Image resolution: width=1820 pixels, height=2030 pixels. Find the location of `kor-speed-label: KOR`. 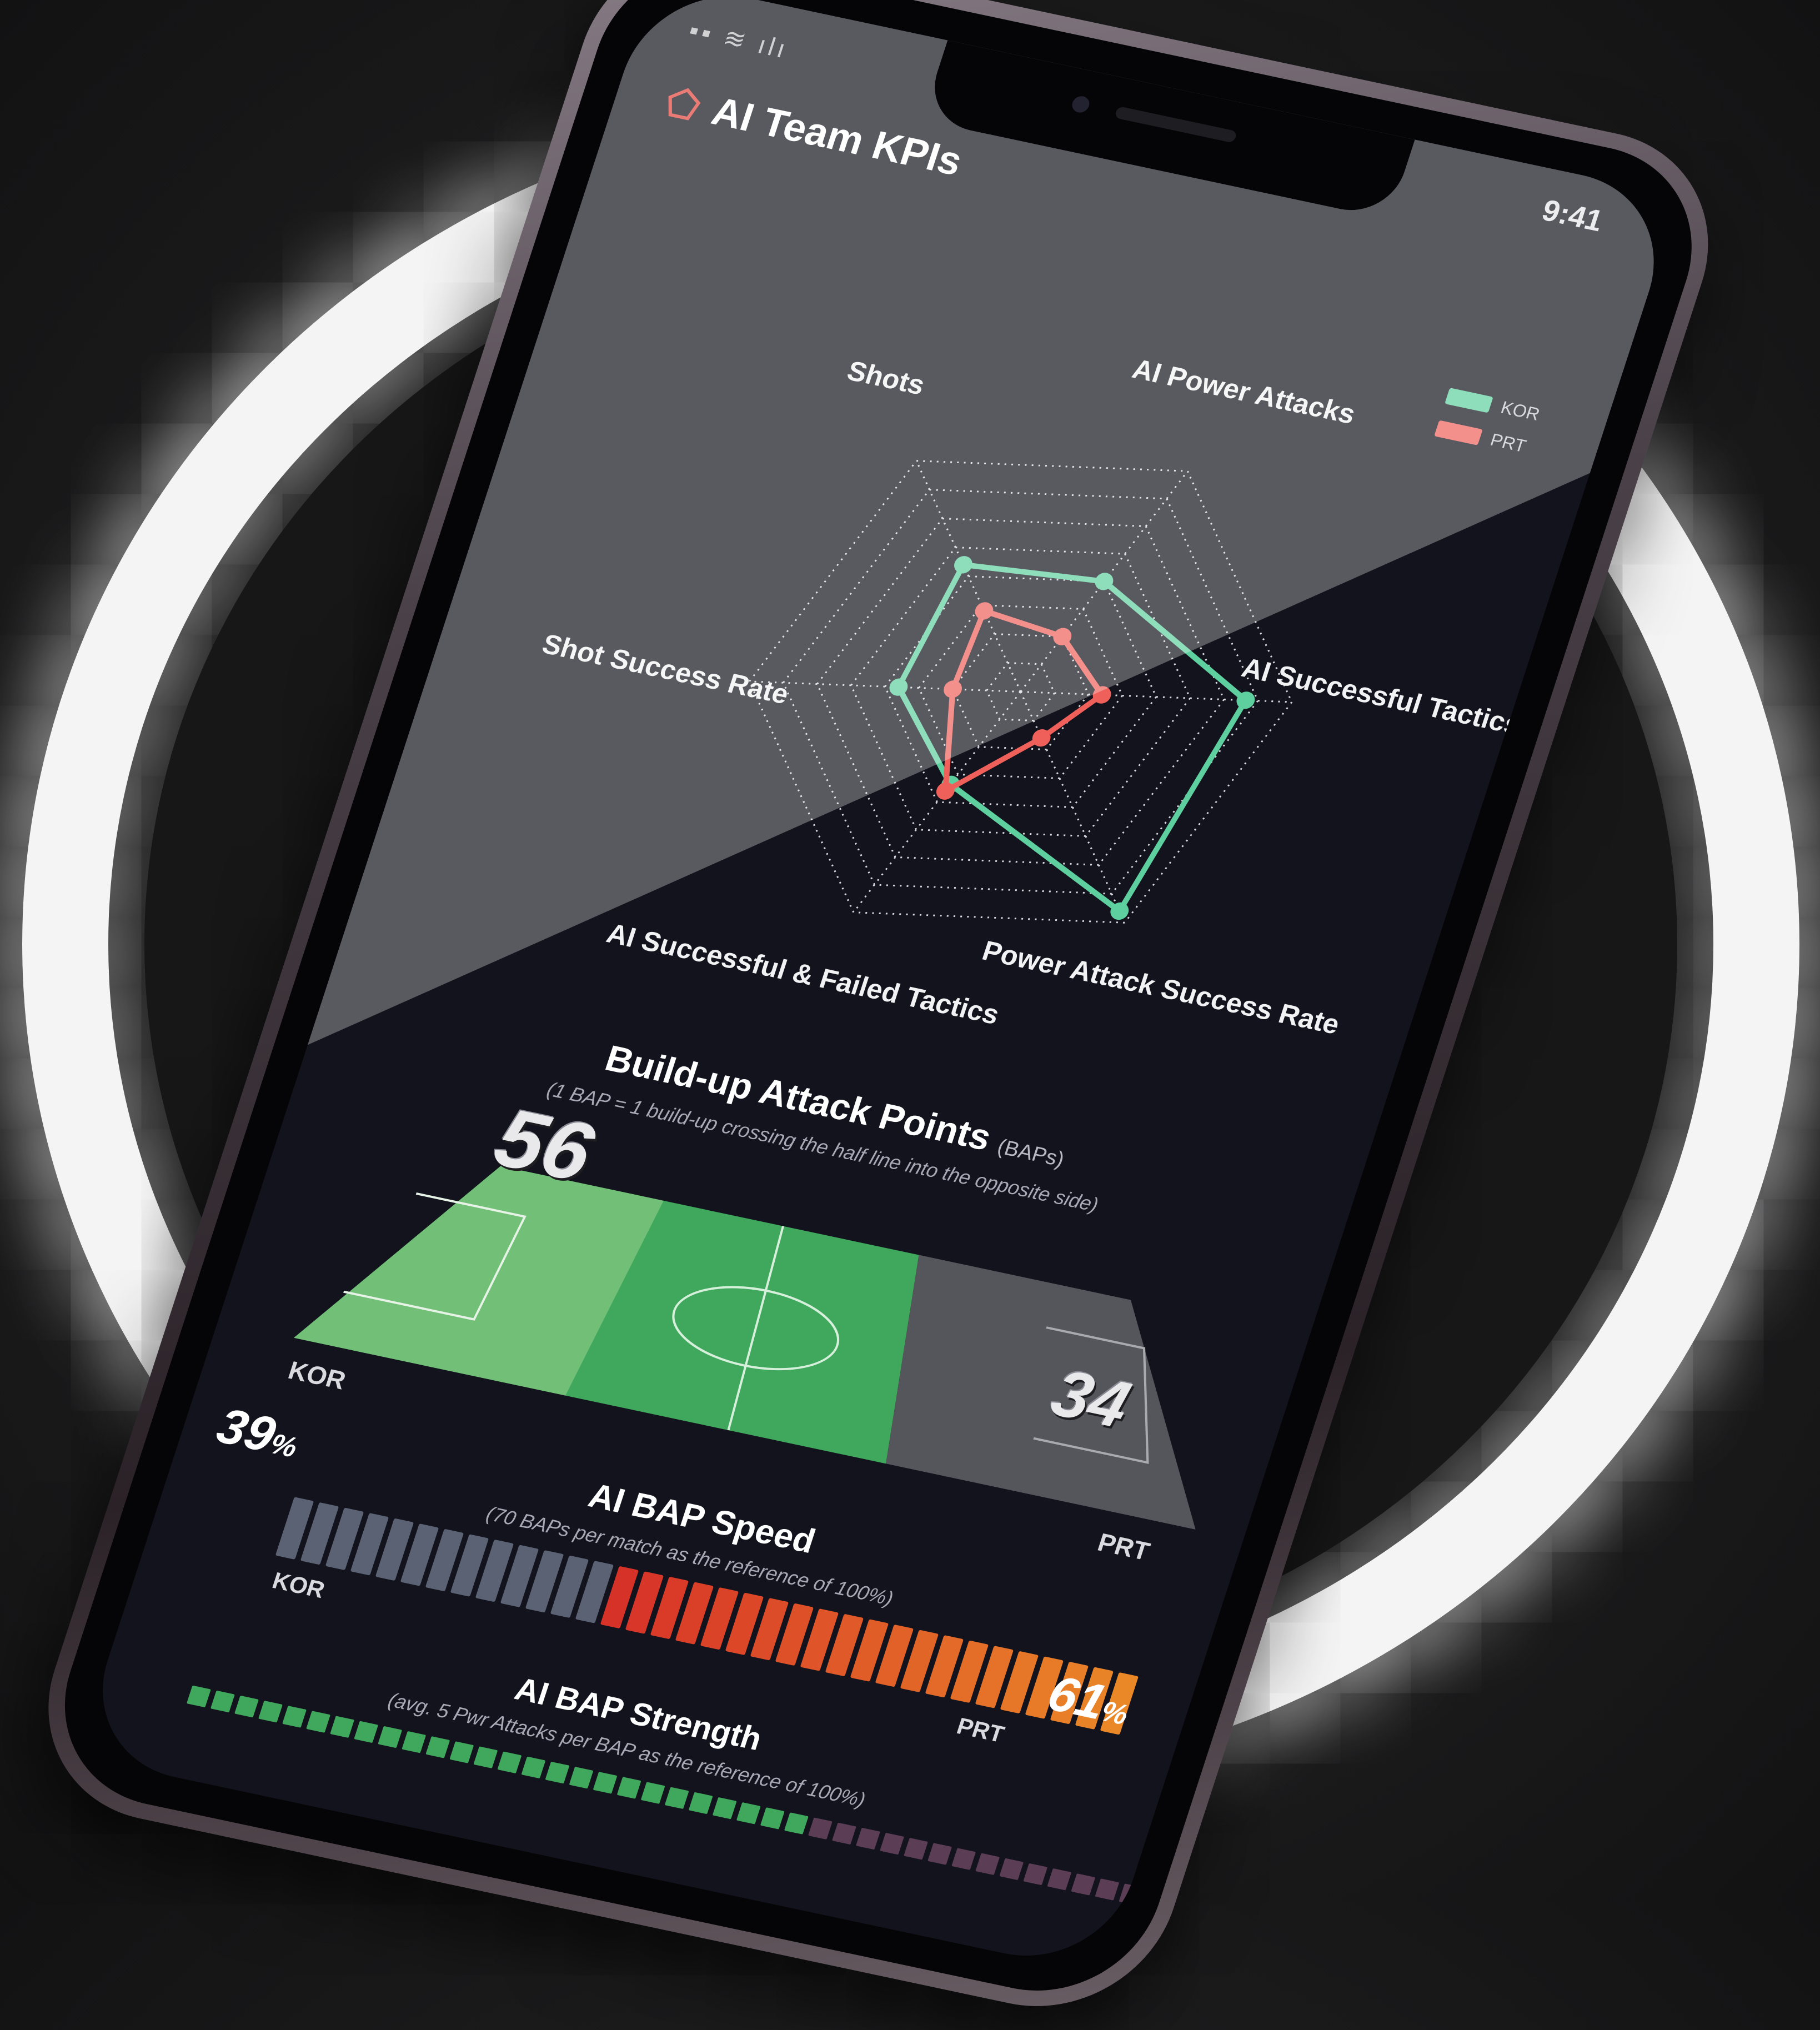

kor-speed-label: KOR is located at coordinates (299, 1585).